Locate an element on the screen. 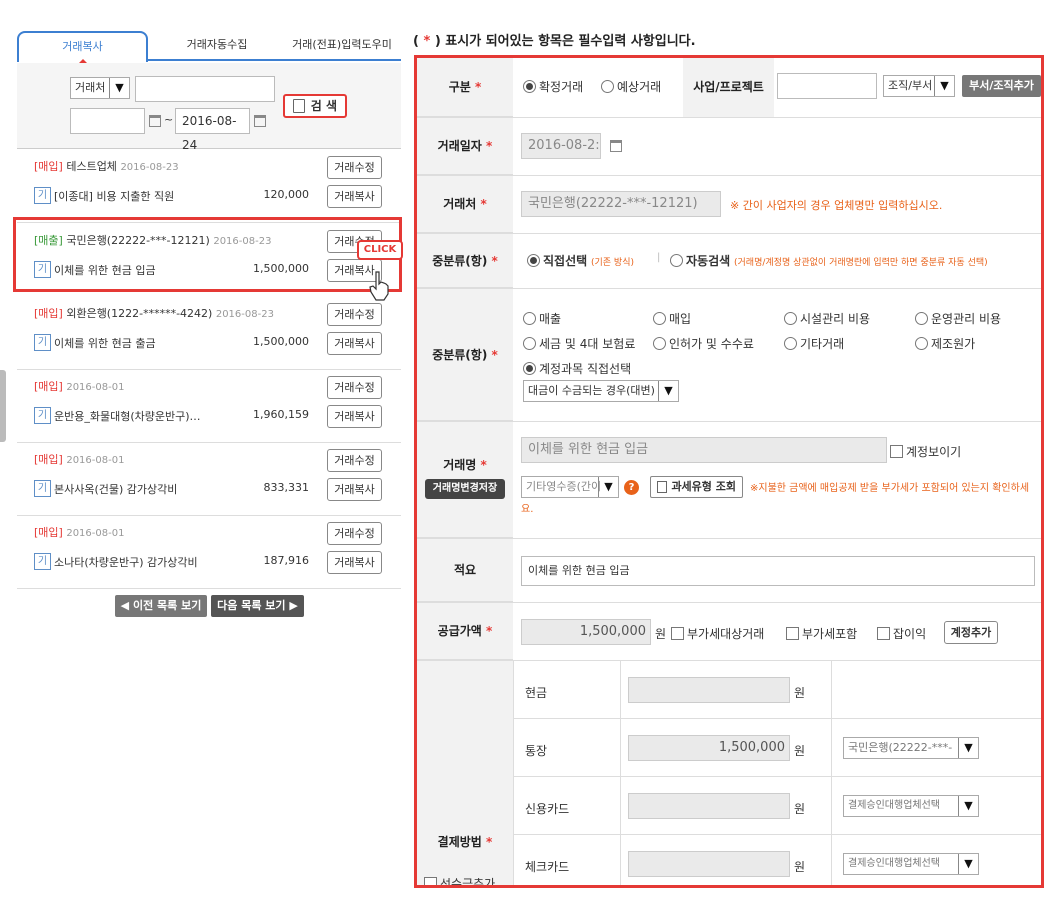 This screenshot has height=902, width=1061. radio-confirmed: 확정거래 is located at coordinates (553, 86).